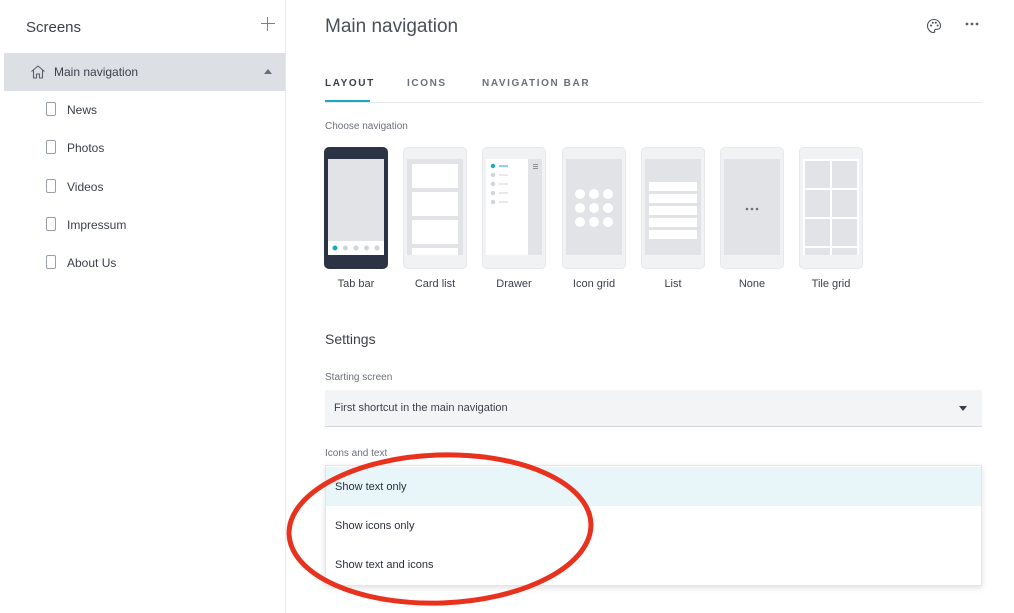 The width and height of the screenshot is (1014, 613). Describe the element at coordinates (350, 339) in the screenshot. I see `settings-title: Settings` at that location.